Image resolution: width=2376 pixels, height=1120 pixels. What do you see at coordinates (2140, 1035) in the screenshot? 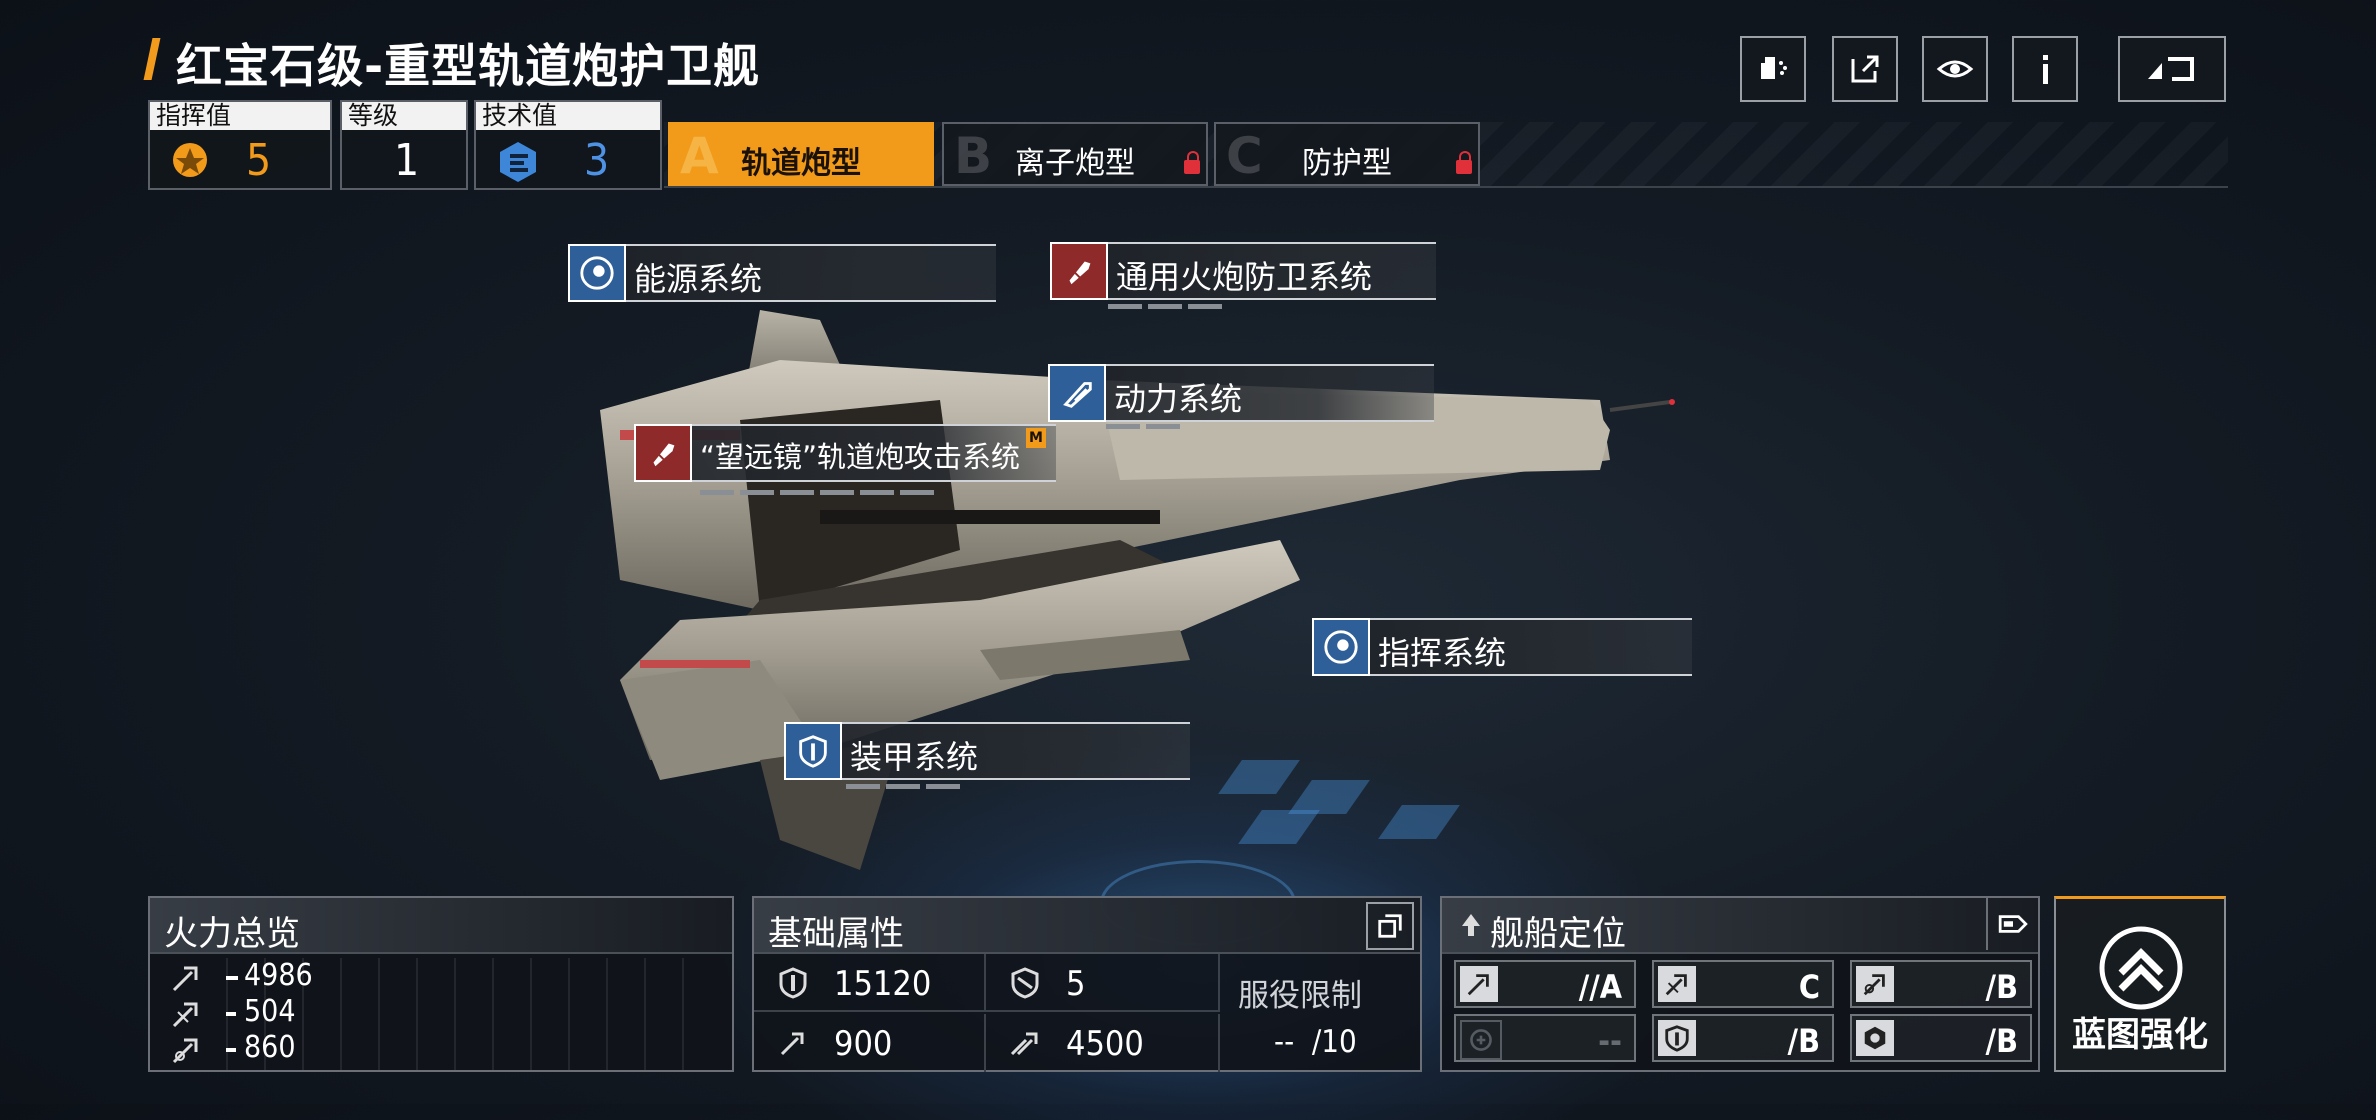
I see `upgrade-label: 蓝图强化` at bounding box center [2140, 1035].